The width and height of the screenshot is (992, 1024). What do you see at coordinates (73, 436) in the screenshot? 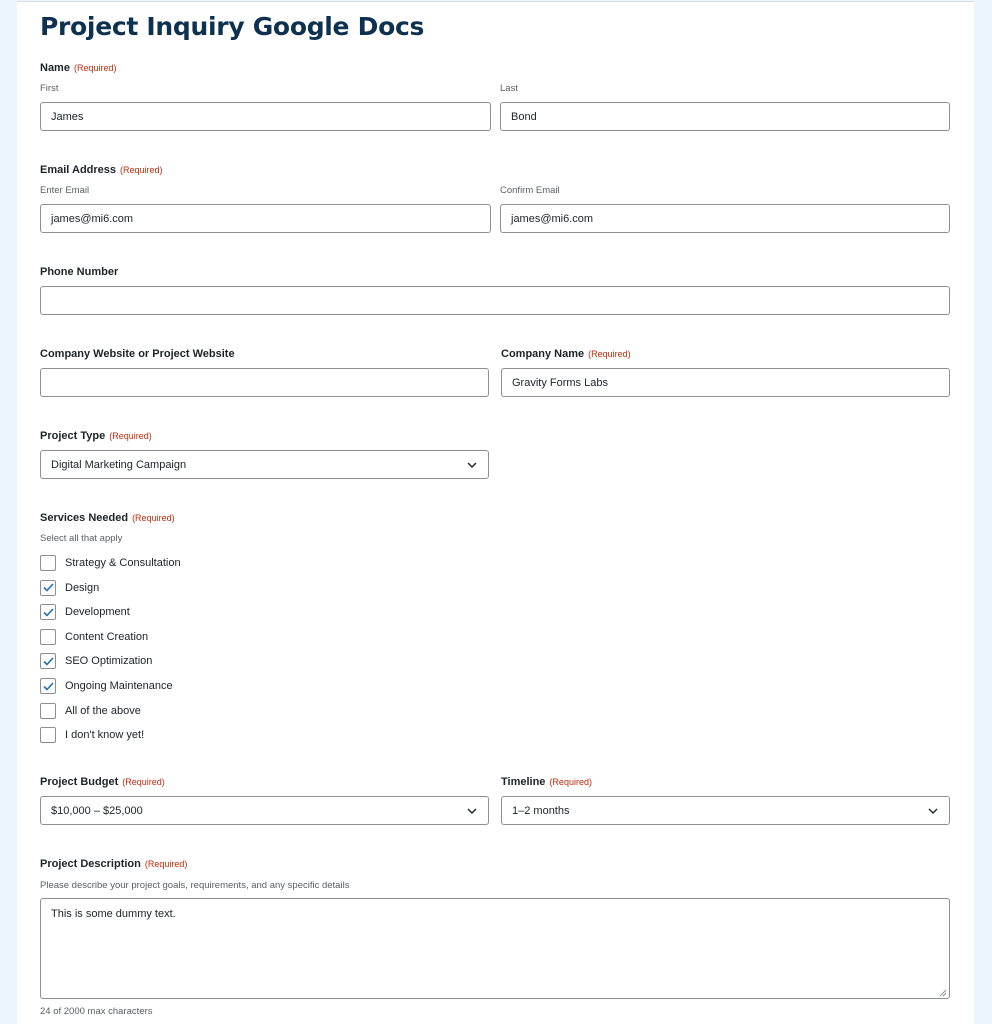
I see `project-type-label-text: Project Type` at bounding box center [73, 436].